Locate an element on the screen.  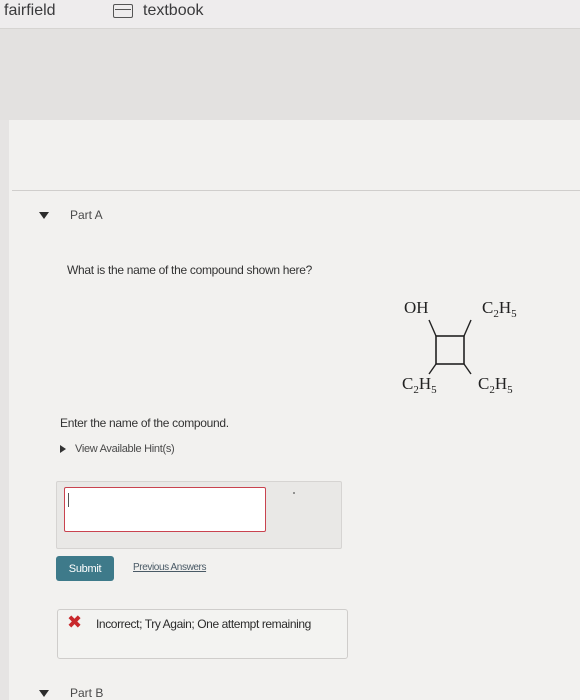
folder-icon is located at coordinates (123, 11).